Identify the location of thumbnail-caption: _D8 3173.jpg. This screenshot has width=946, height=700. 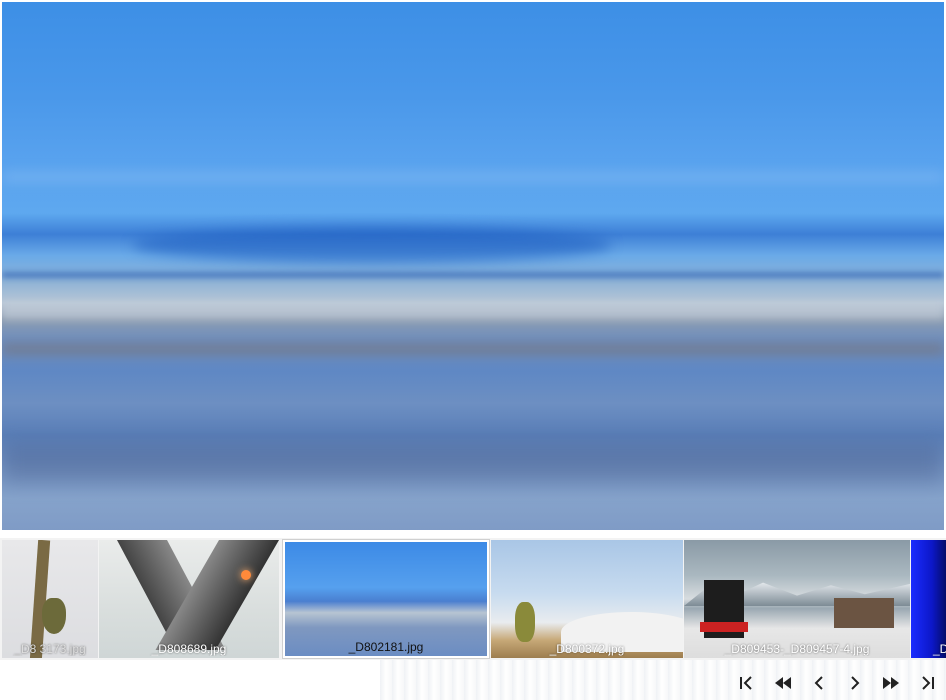
(50, 649).